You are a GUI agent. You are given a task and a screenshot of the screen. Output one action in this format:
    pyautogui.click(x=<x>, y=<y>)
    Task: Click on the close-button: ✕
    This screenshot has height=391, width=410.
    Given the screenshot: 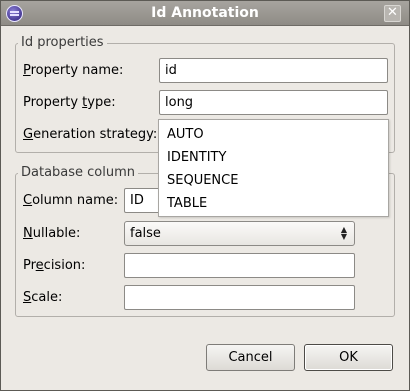 What is the action you would take?
    pyautogui.click(x=392, y=13)
    